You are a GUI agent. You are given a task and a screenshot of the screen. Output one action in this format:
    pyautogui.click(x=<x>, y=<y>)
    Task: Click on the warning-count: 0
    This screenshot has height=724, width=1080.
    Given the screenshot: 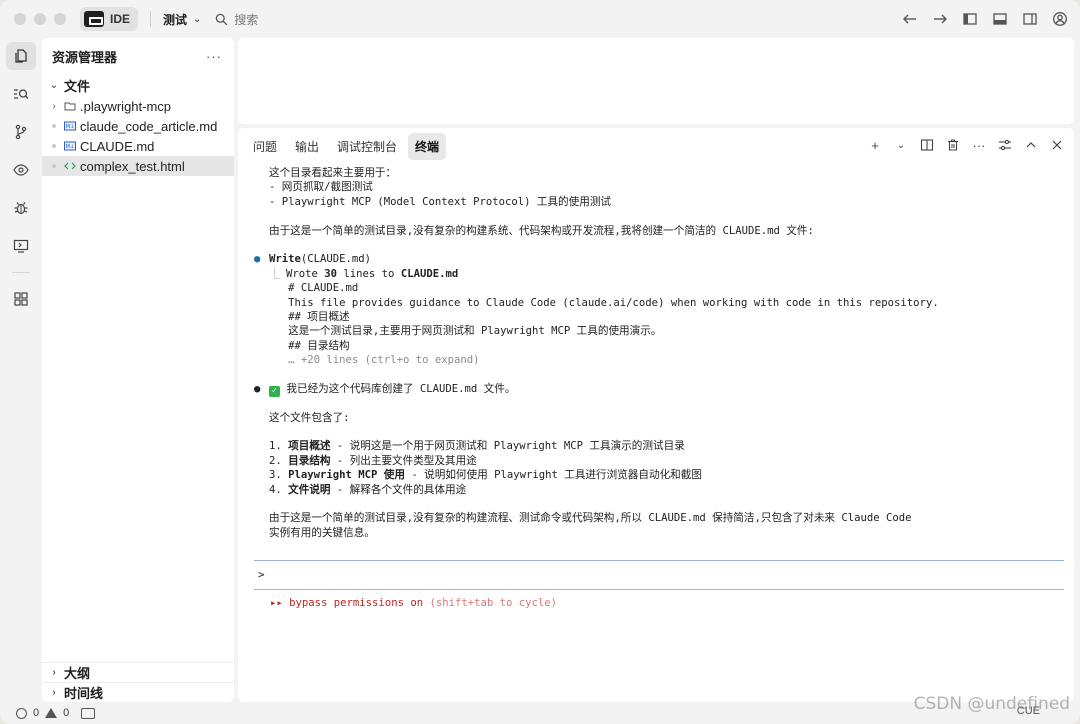 What is the action you would take?
    pyautogui.click(x=66, y=713)
    